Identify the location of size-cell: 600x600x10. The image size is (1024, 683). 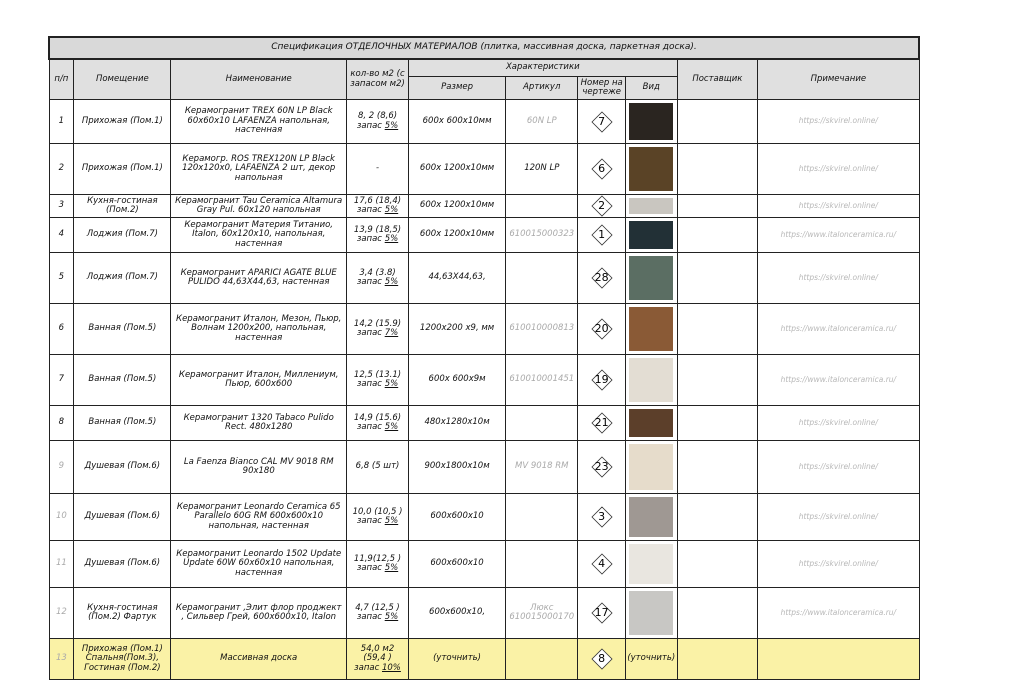
(457, 517).